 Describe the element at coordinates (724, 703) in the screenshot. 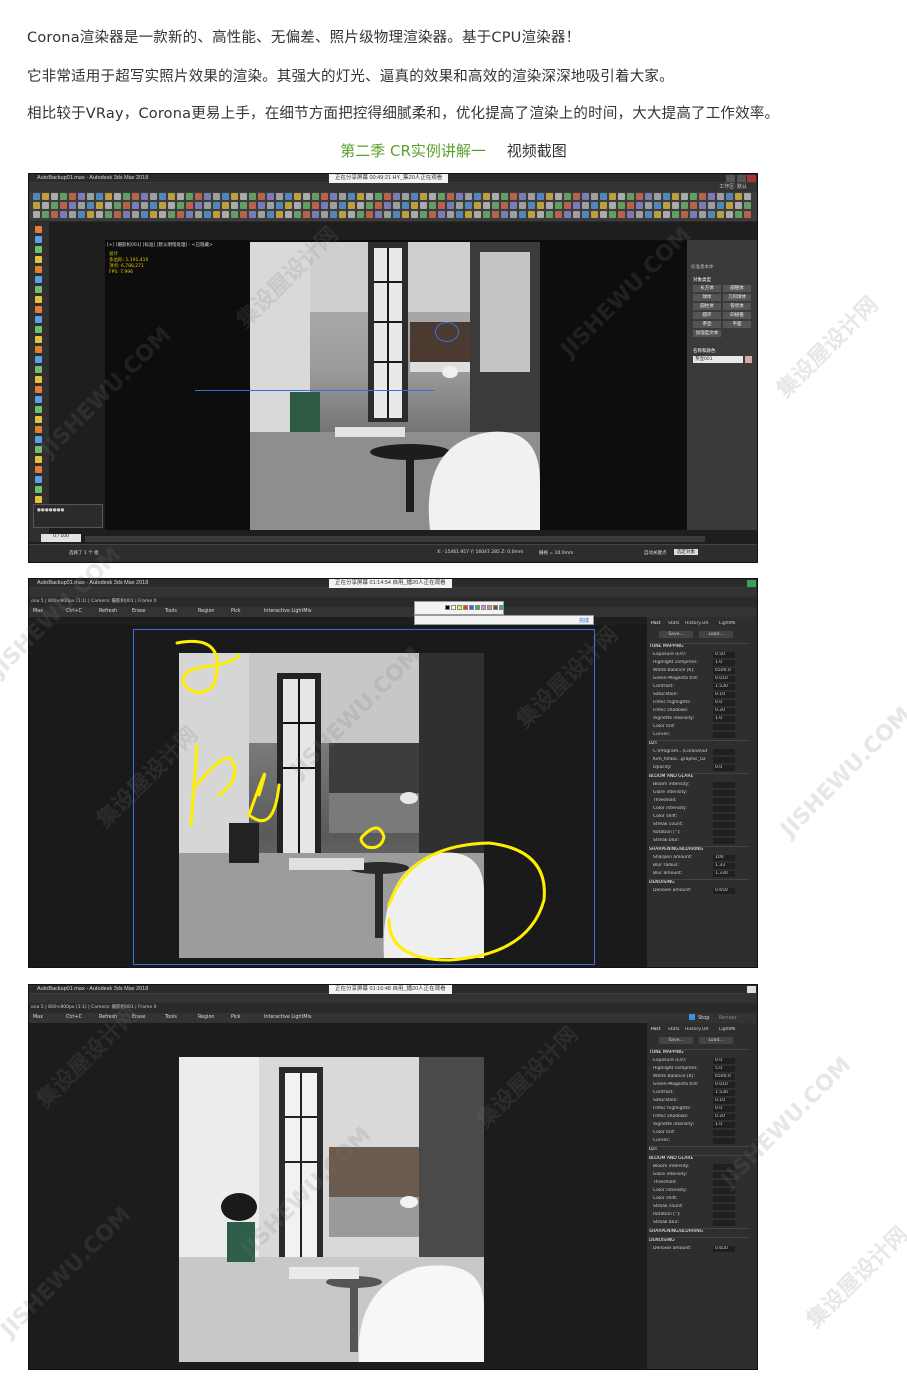

I see `field-value: 0.0` at that location.